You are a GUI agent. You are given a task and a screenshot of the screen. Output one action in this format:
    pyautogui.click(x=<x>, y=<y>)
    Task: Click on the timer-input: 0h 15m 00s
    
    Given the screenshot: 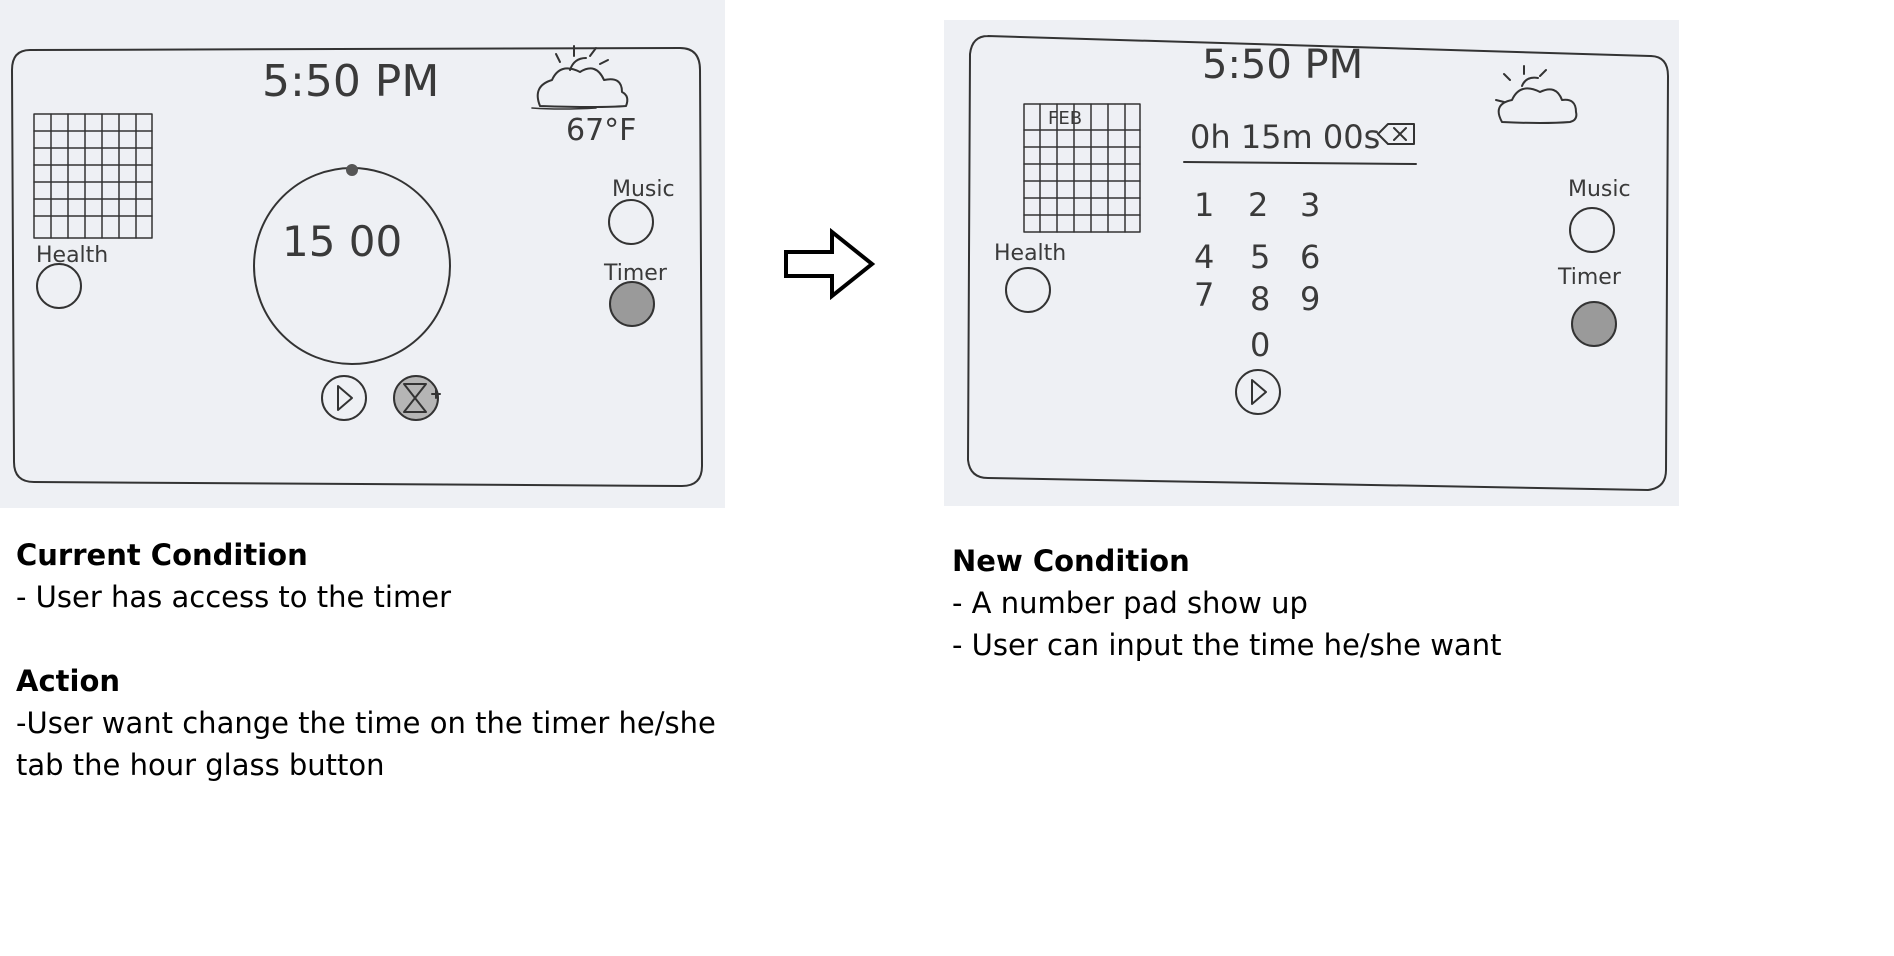 What is the action you would take?
    pyautogui.click(x=1285, y=137)
    